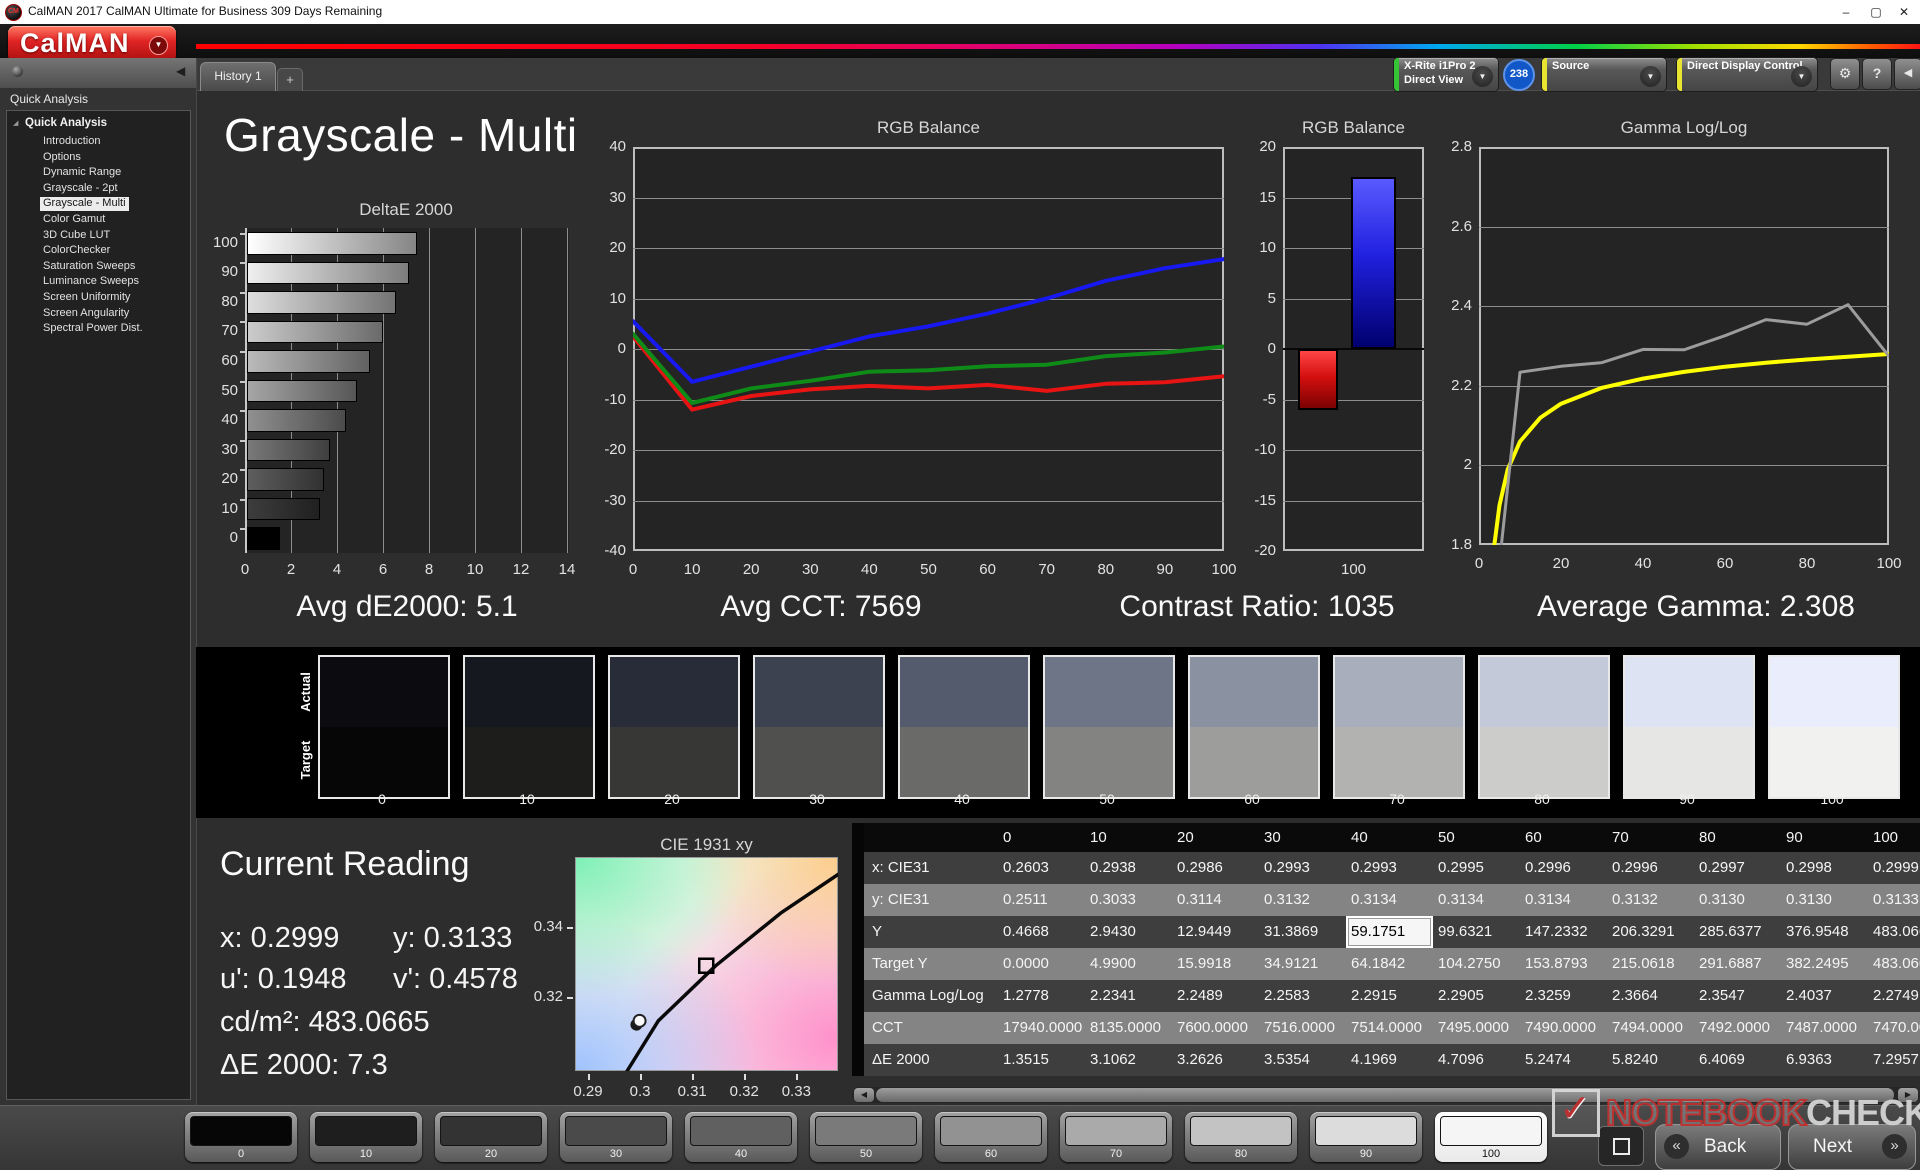  I want to click on sidebar-item-screen-uniformity: Screen Uniformity, so click(86, 298).